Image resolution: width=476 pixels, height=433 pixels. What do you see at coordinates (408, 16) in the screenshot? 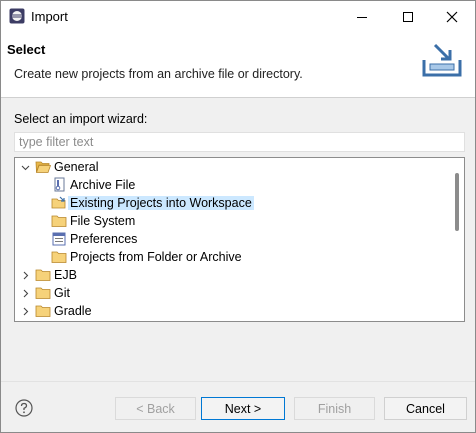
I see `maximize-button` at bounding box center [408, 16].